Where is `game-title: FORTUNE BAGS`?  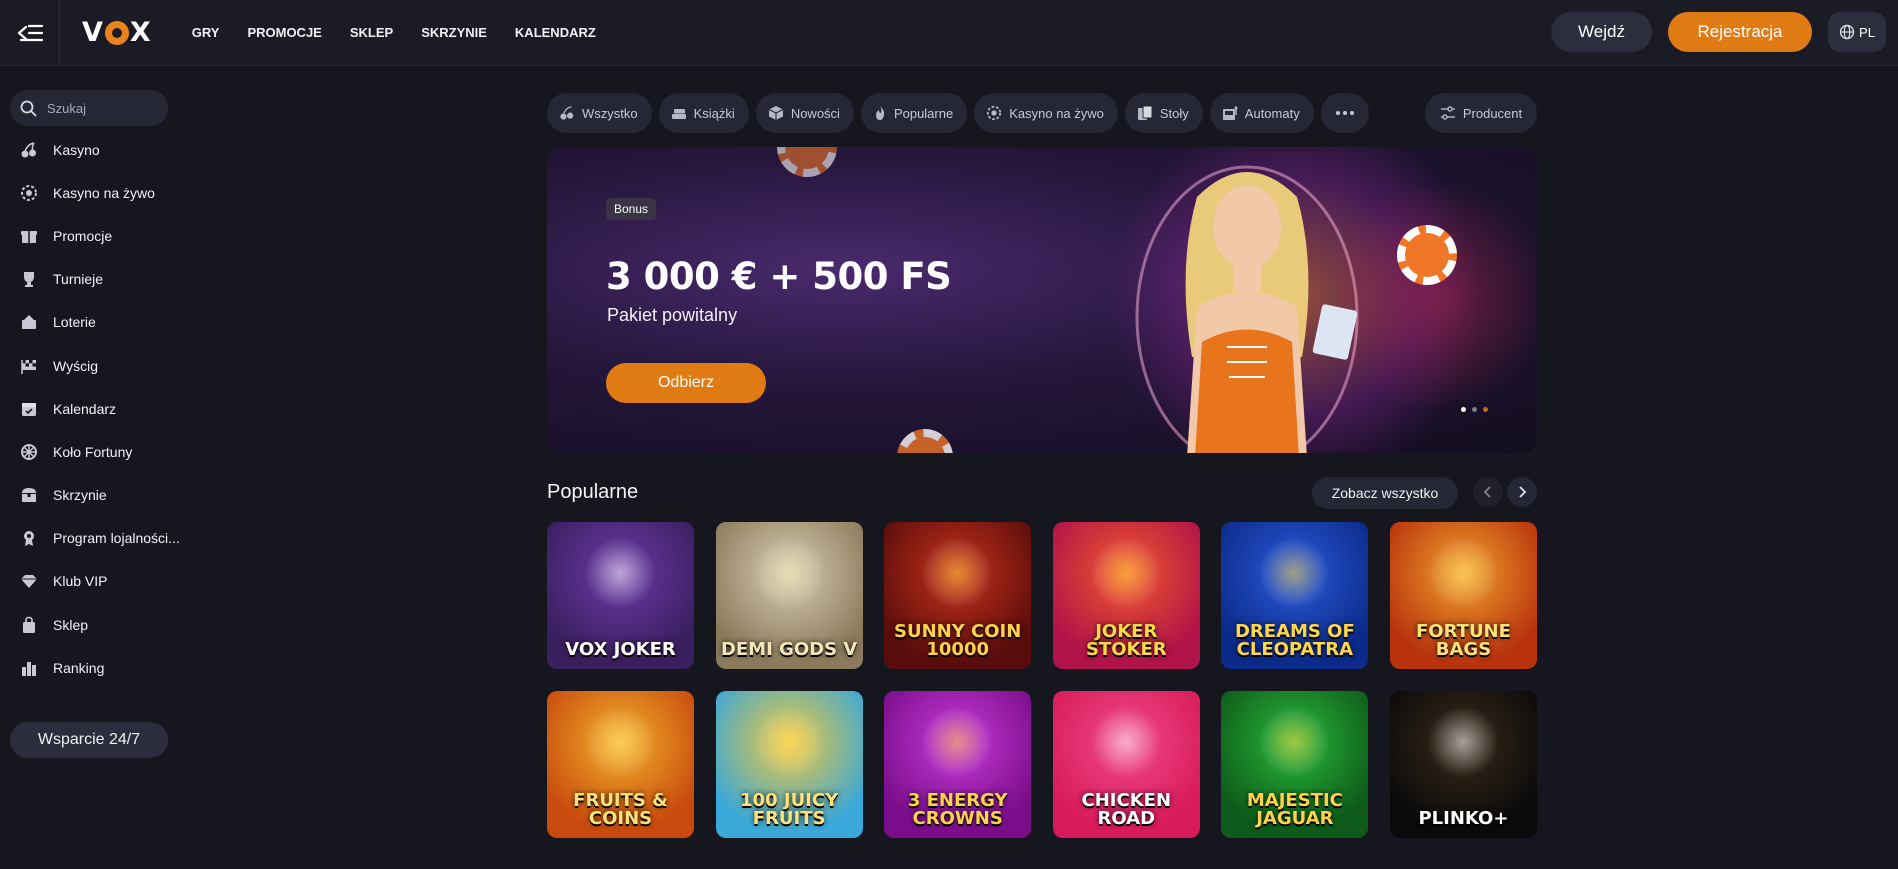
game-title: FORTUNE BAGS is located at coordinates (1463, 640).